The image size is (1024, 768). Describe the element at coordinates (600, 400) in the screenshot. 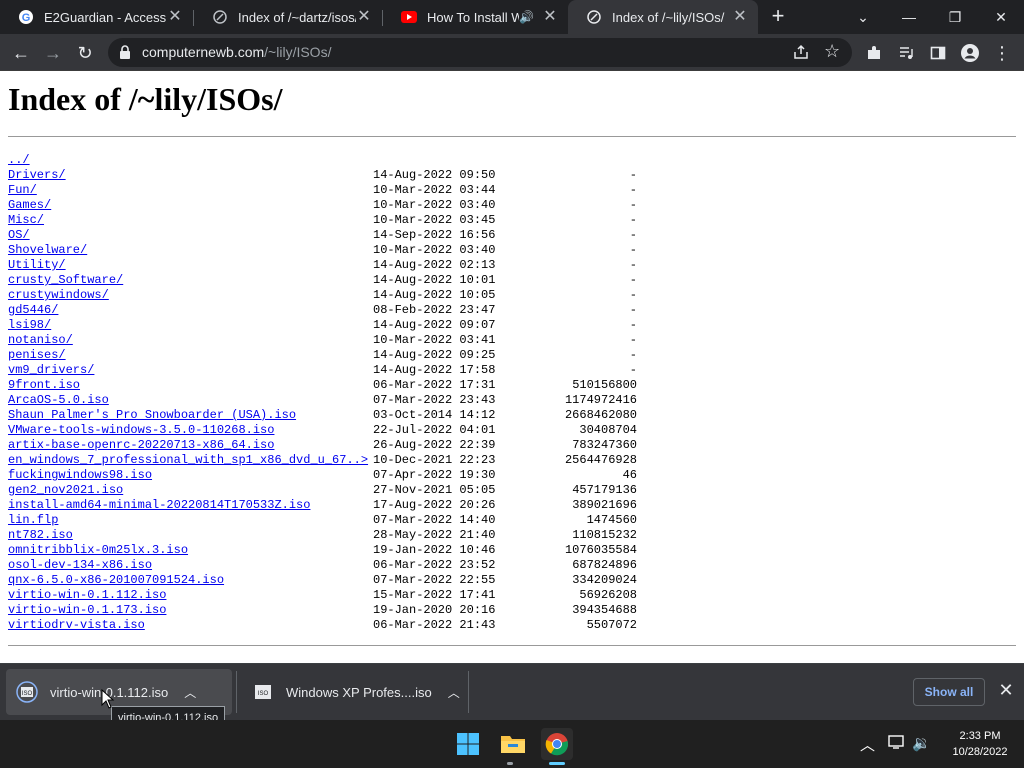

I see `file-size: 1174972416` at that location.